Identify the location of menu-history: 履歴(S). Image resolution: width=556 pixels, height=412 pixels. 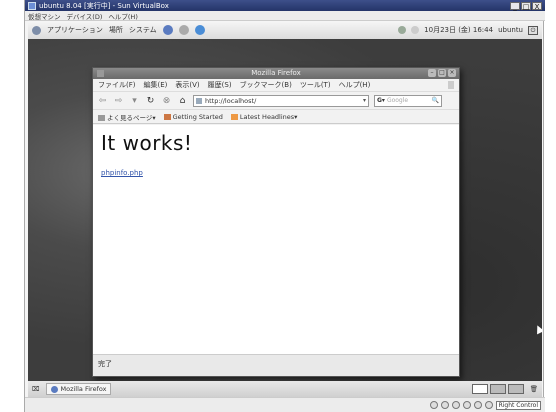
(220, 85).